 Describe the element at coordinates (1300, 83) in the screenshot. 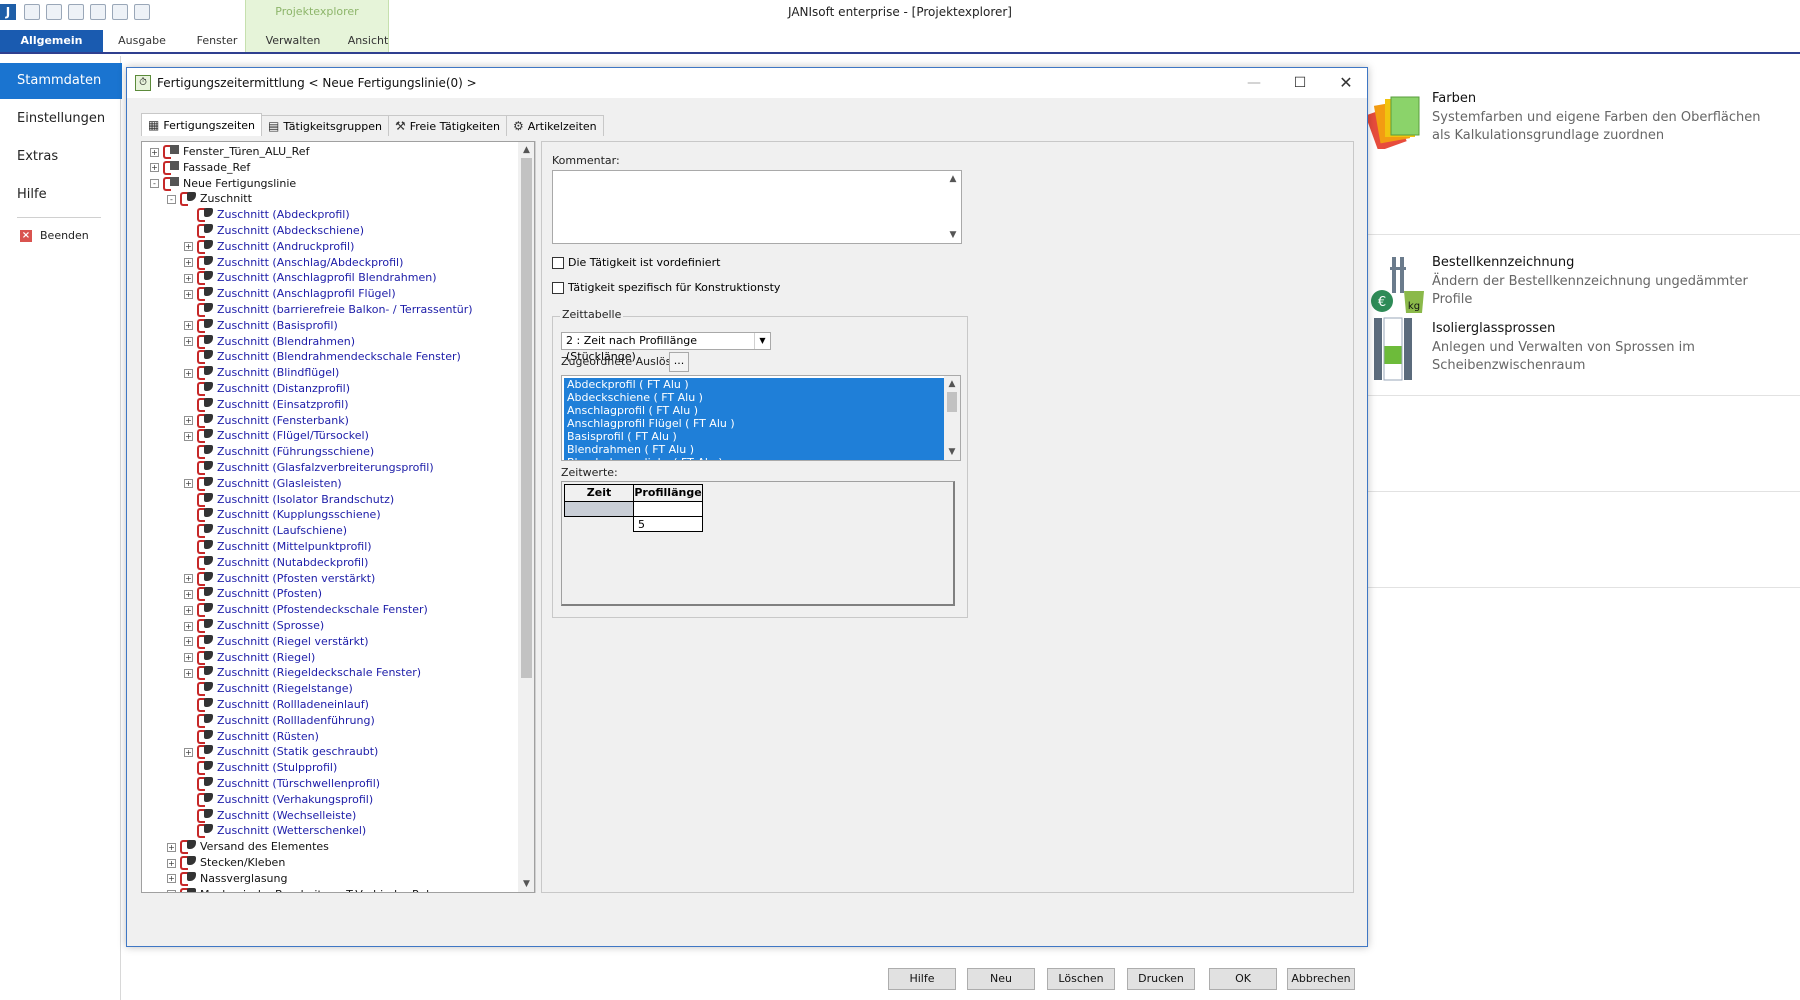

I see `maximize-icon: ☐` at that location.